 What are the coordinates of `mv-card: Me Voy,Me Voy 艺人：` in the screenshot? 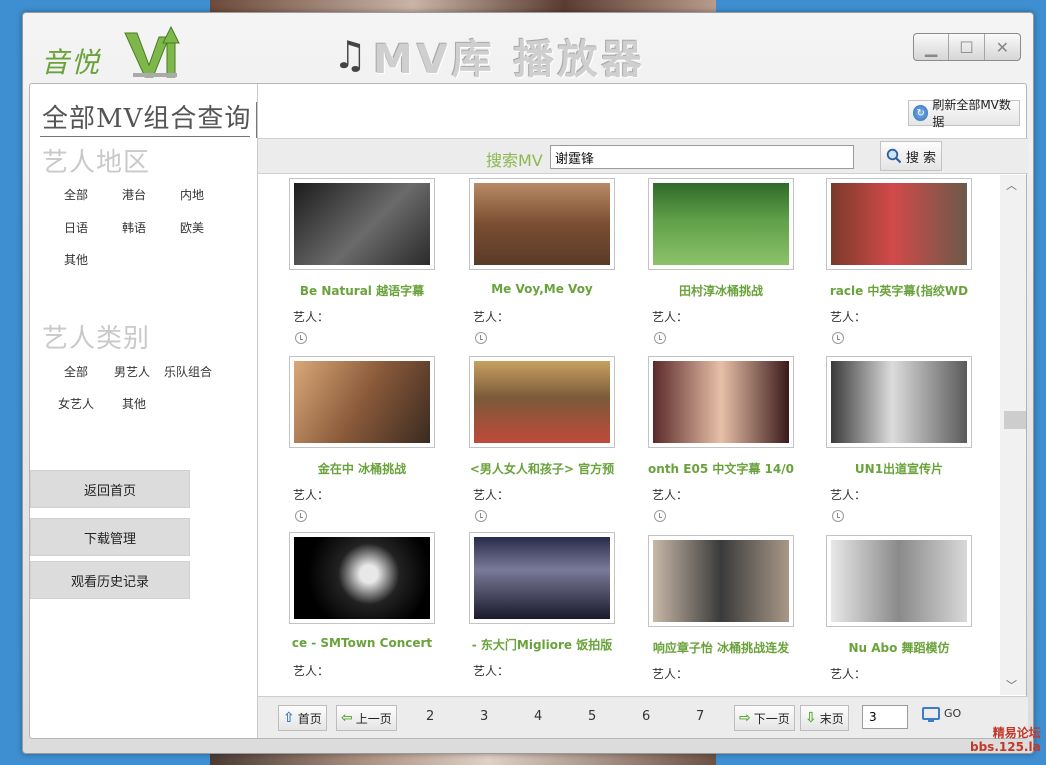 It's located at (554, 263).